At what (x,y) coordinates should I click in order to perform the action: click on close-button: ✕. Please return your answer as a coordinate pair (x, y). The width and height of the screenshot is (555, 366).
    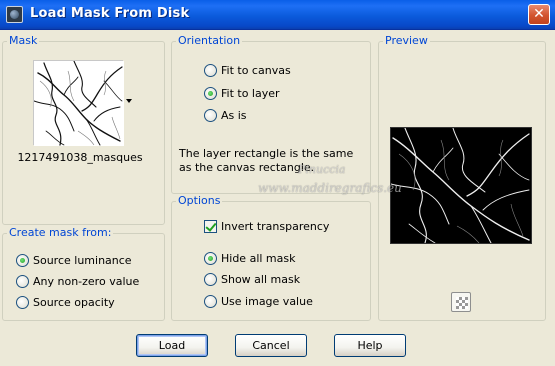
    Looking at the image, I should click on (539, 14).